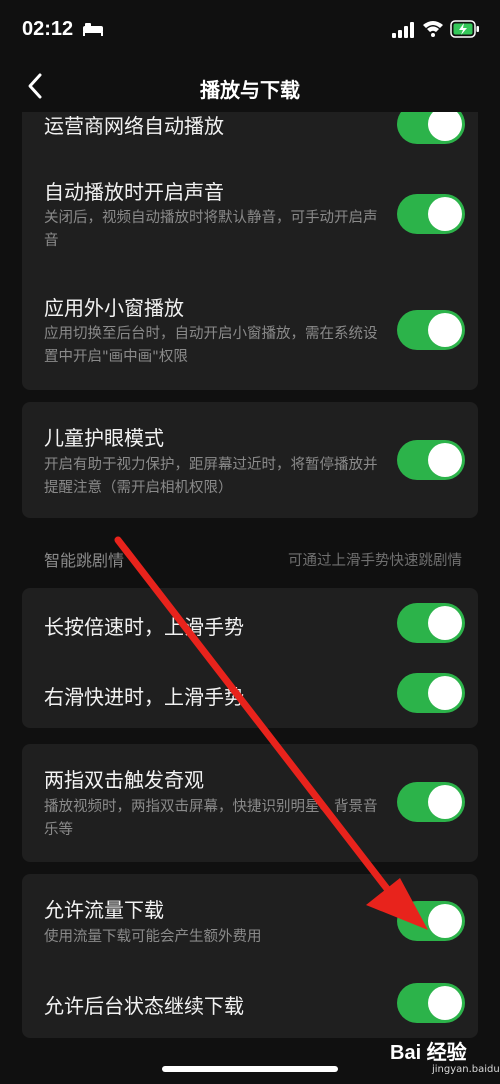  What do you see at coordinates (211, 818) in the screenshot?
I see `setting-description: 播放视频时，两指双击屏幕，快捷识别明星、背景音乐等` at bounding box center [211, 818].